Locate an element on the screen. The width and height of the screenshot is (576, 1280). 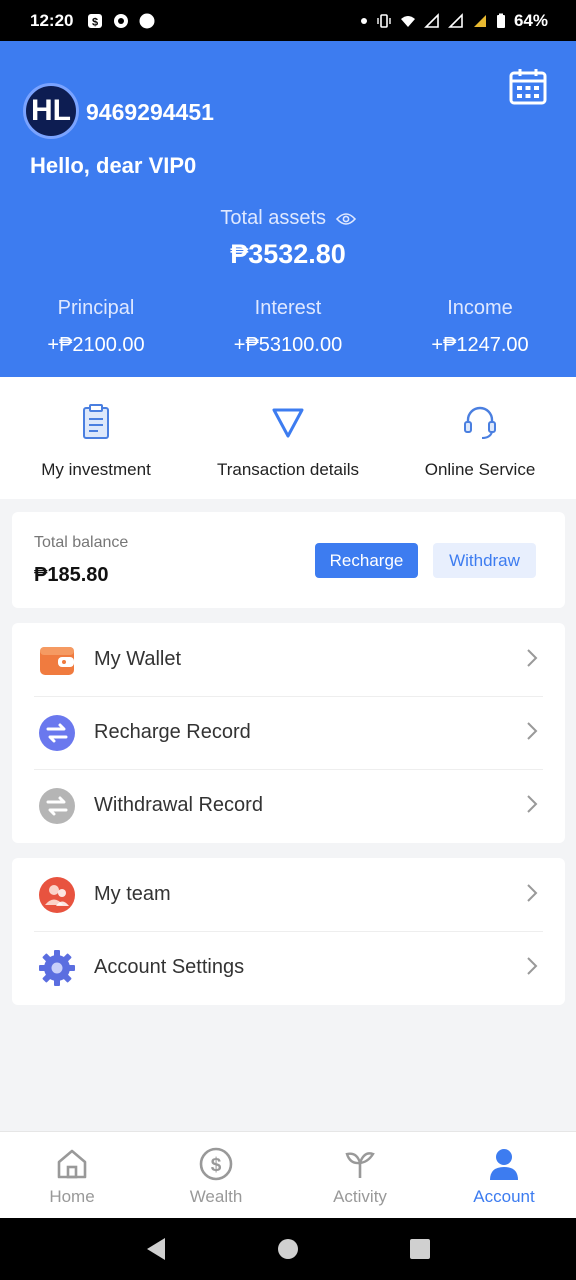
nav-account: Account is located at coordinates (504, 1175).